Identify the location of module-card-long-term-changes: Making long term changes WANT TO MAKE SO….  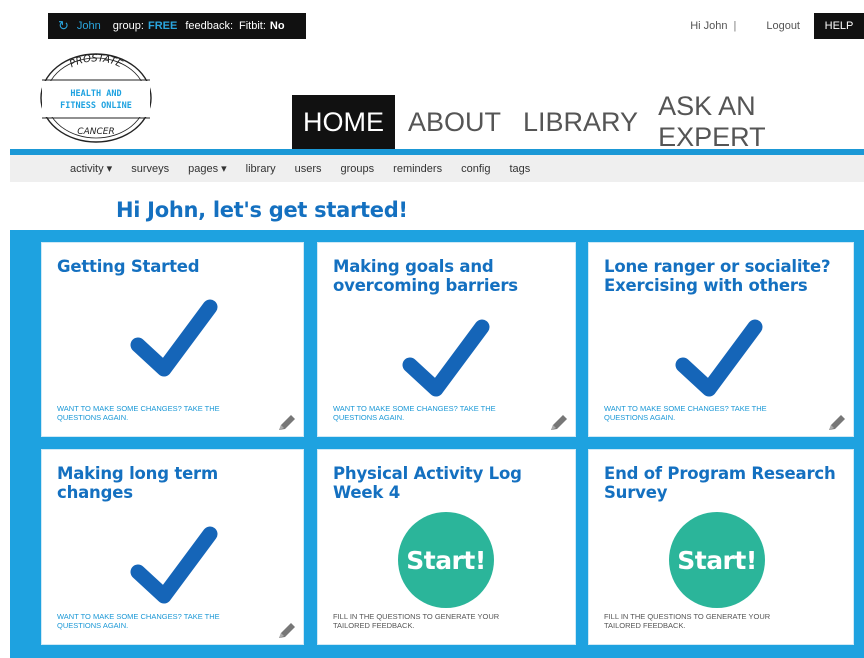
(172, 547).